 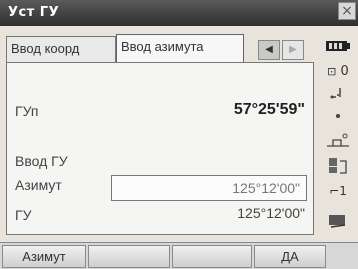 What do you see at coordinates (271, 213) in the screenshot?
I see `gu-value: 125°12'00"` at bounding box center [271, 213].